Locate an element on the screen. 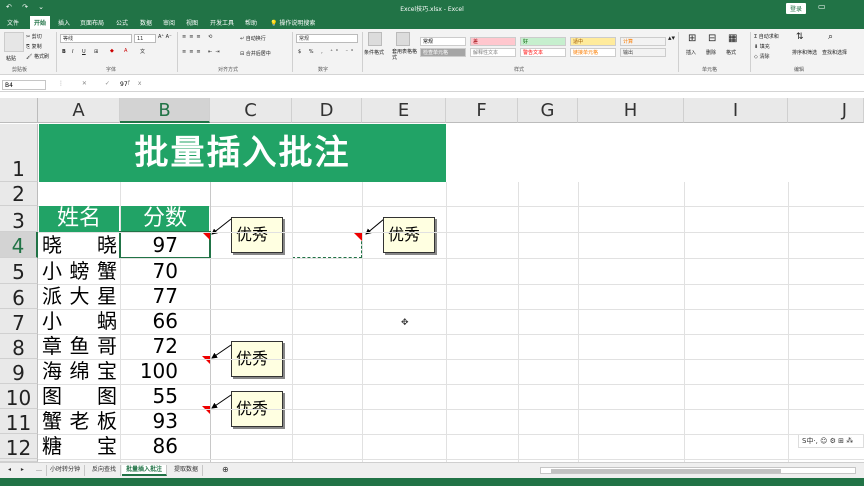 The height and width of the screenshot is (486, 864). name-cell: 晓晓 is located at coordinates (80, 245).